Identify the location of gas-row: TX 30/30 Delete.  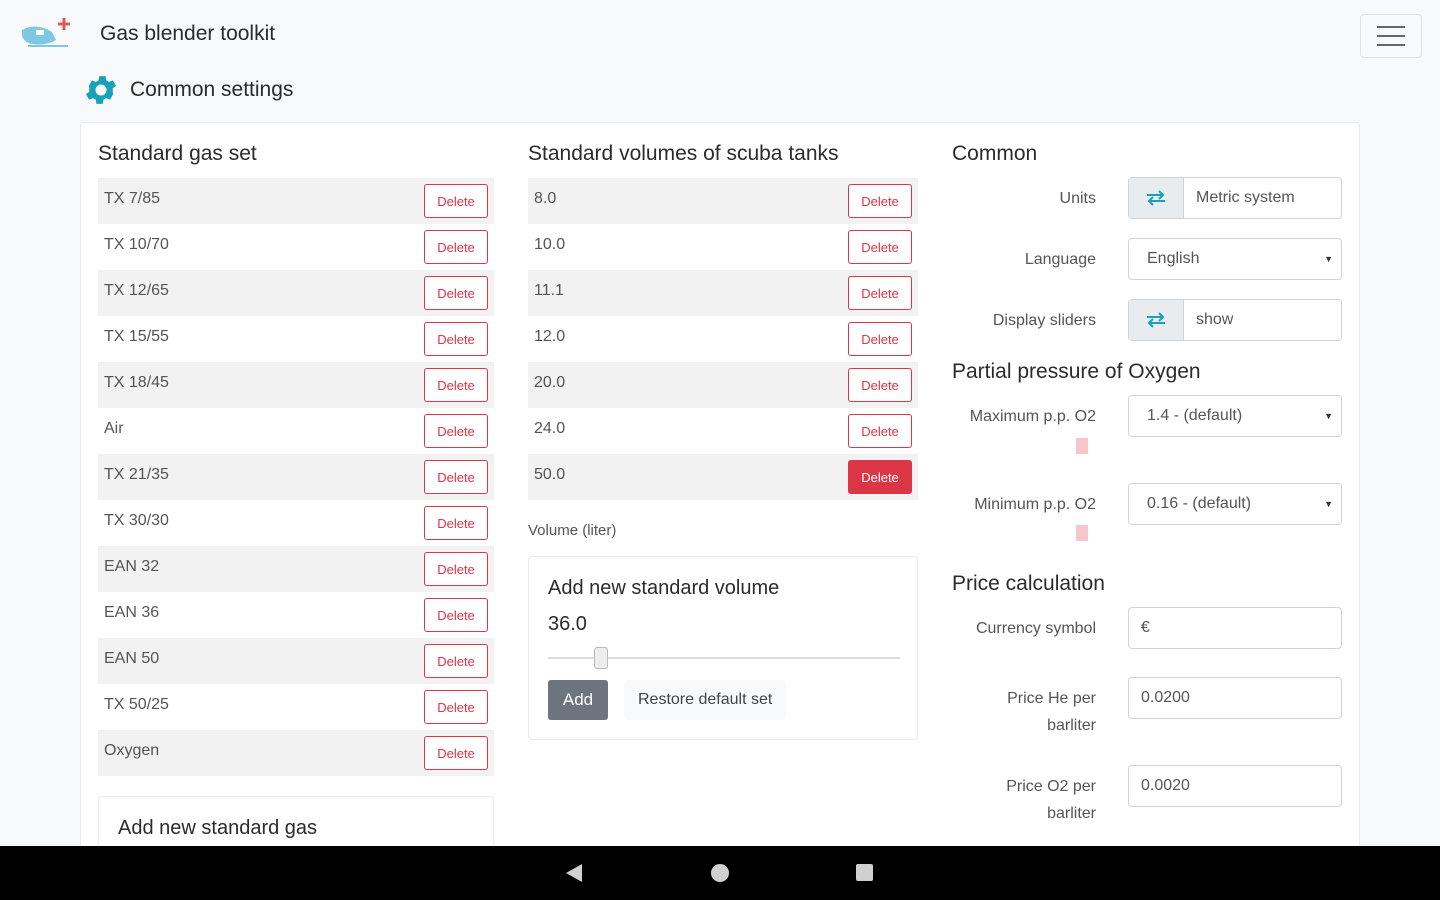
(296, 523).